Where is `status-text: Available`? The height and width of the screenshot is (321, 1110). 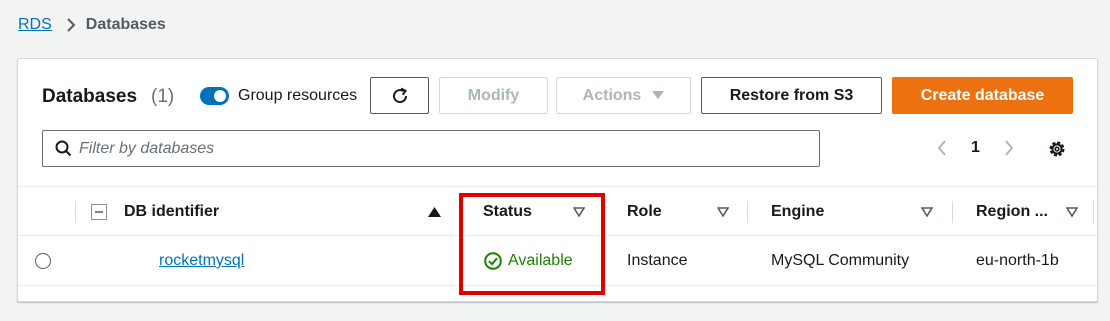 status-text: Available is located at coordinates (540, 260).